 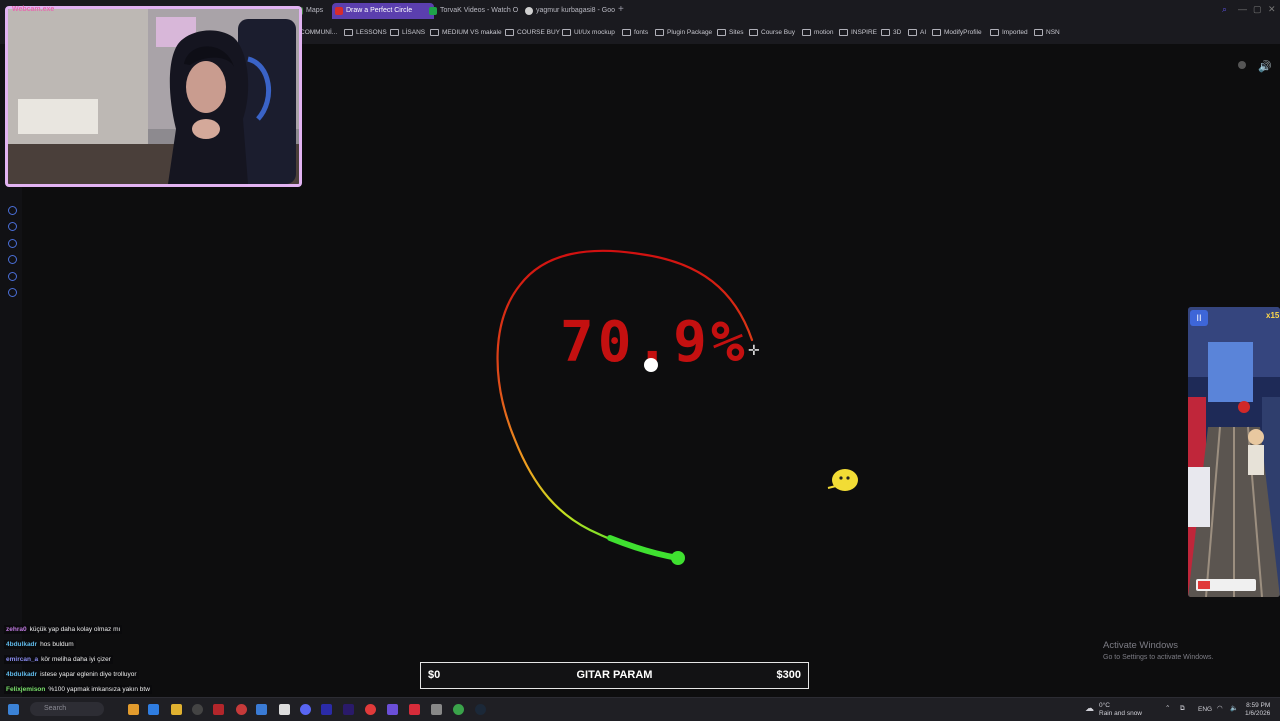 I want to click on pause-button: II, so click(x=1199, y=318).